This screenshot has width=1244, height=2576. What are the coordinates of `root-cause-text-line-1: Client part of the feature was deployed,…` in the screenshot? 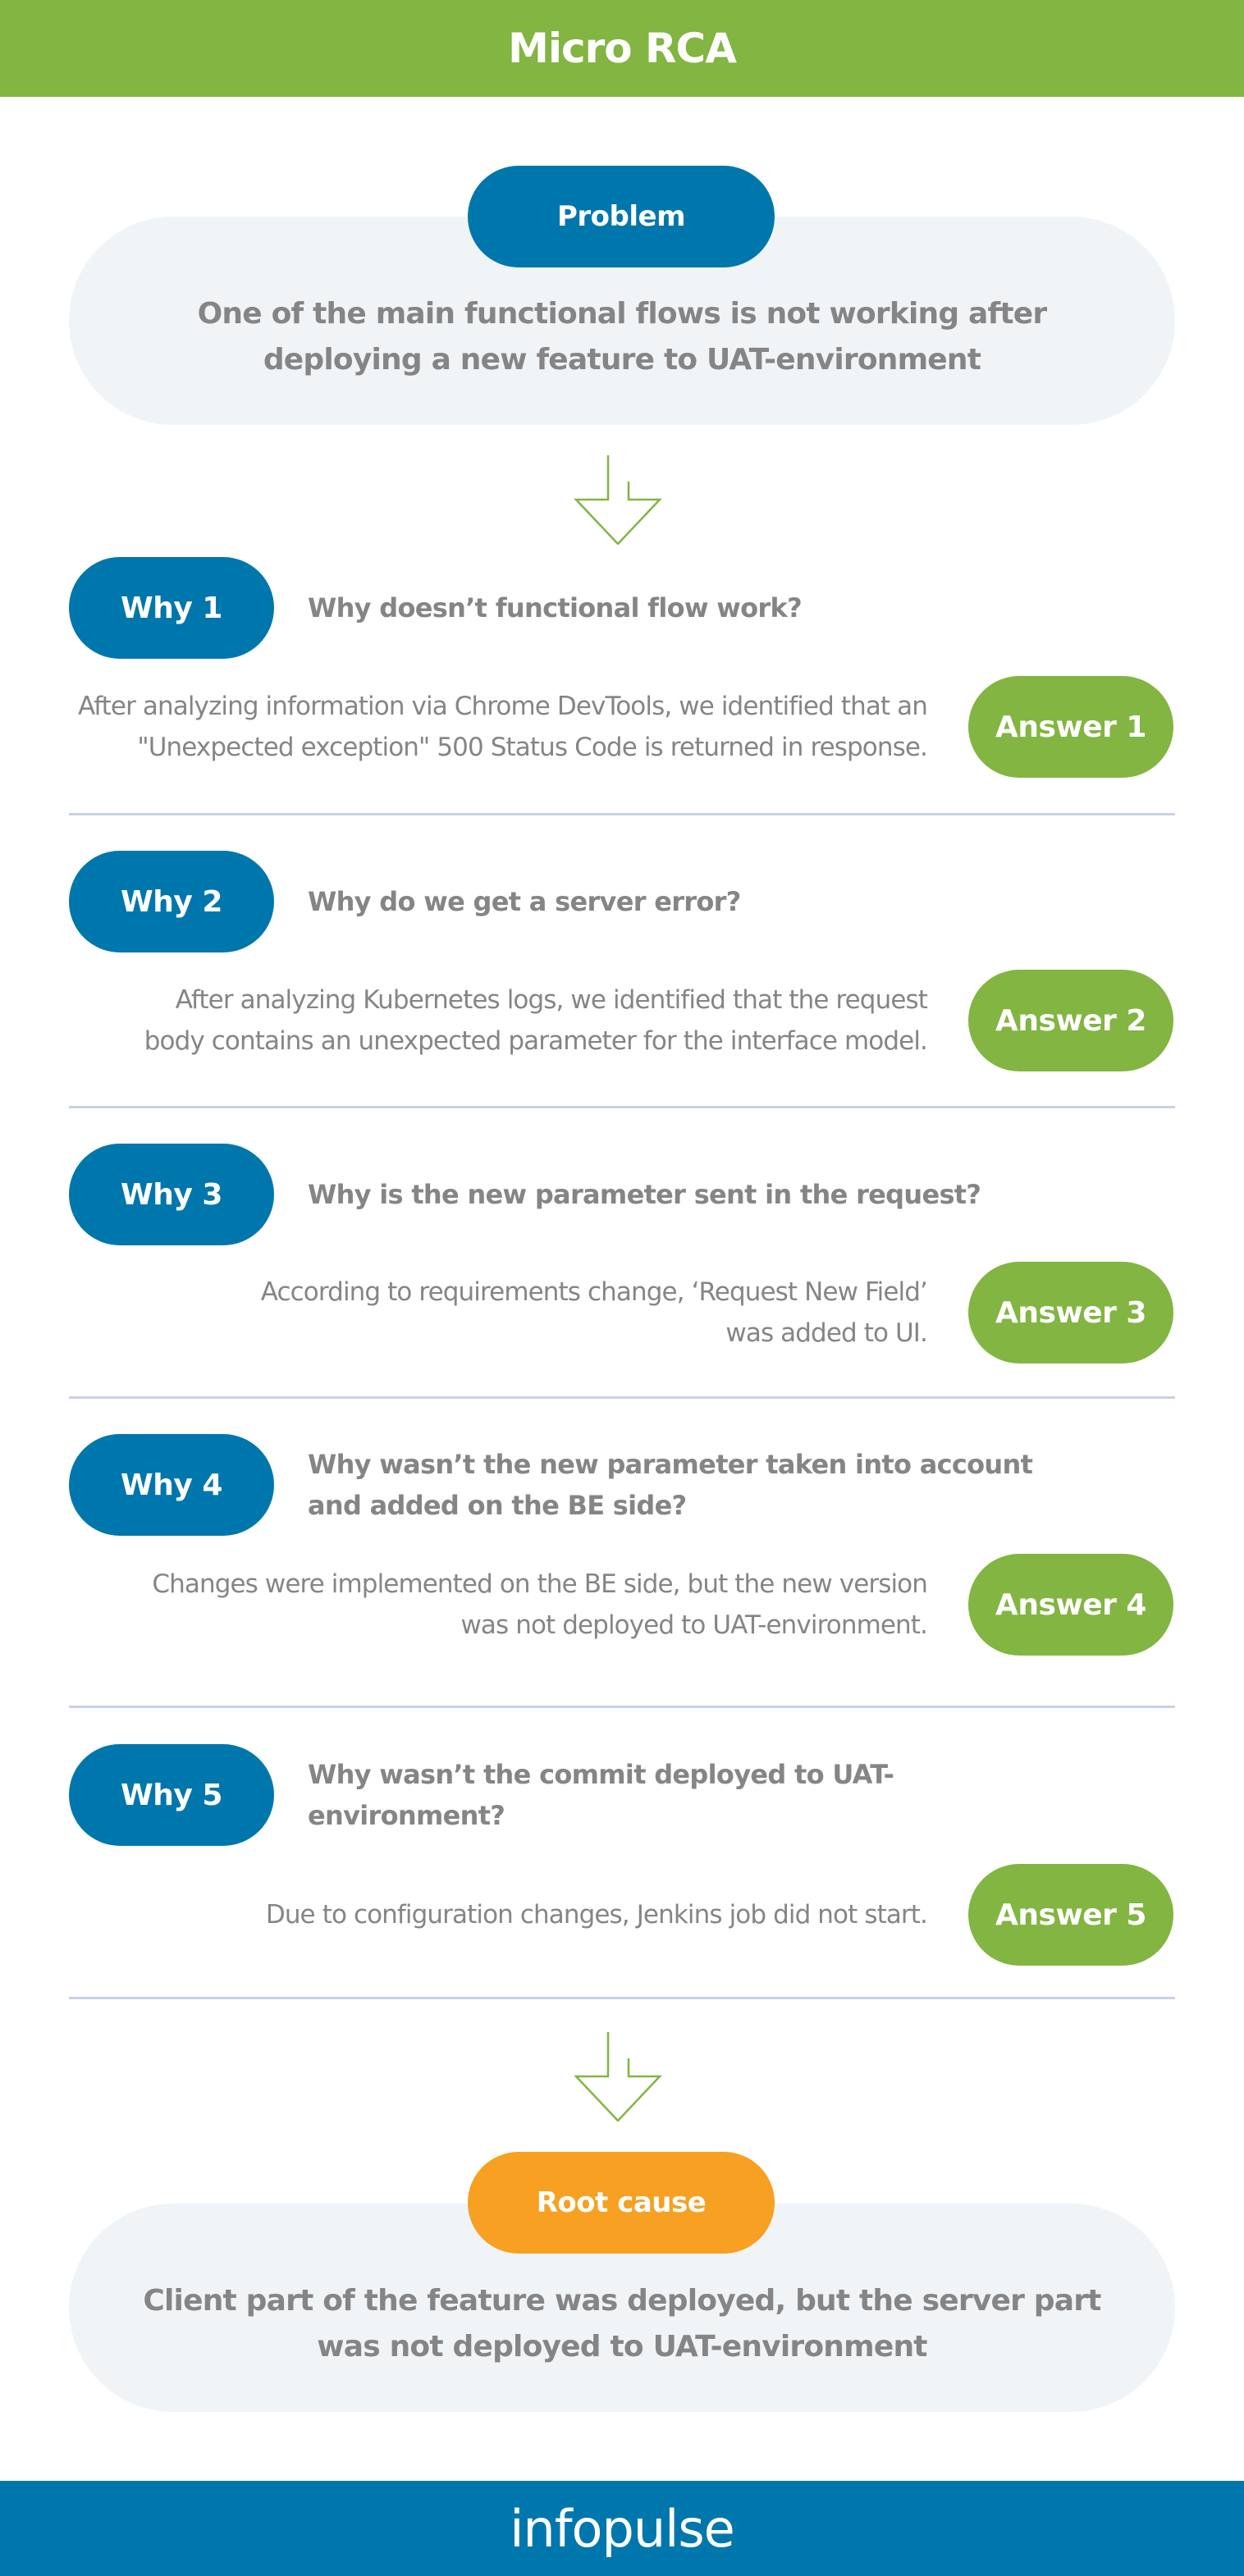 It's located at (622, 2301).